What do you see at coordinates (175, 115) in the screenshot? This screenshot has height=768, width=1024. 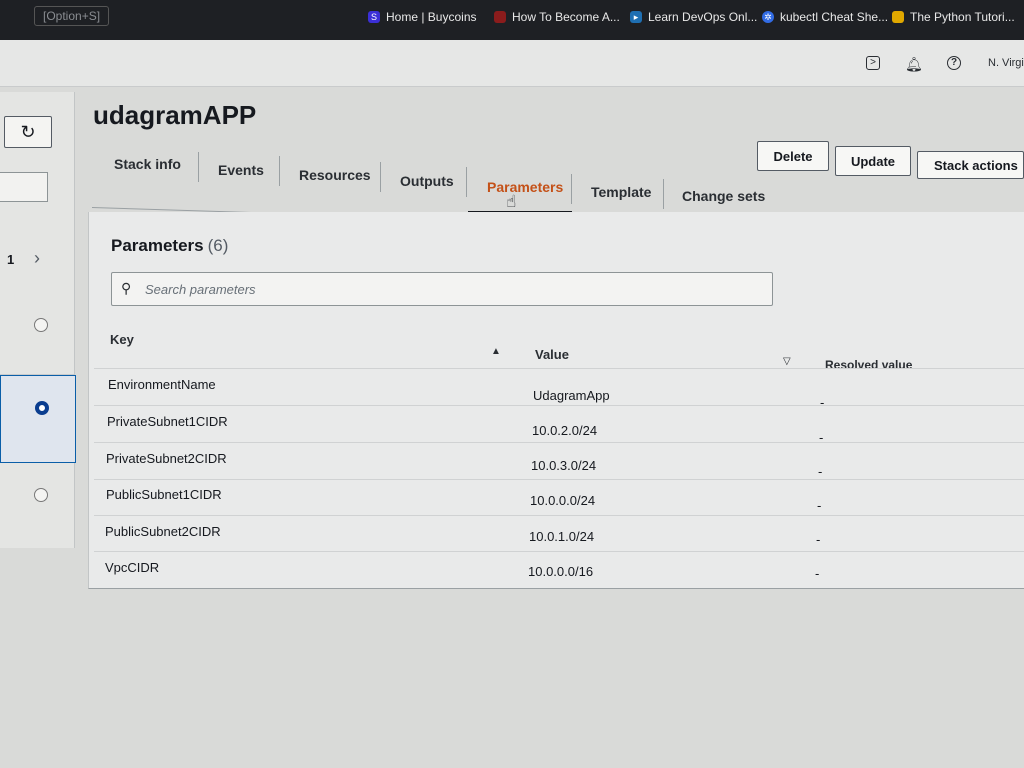 I see `page-title: udagramAPP` at bounding box center [175, 115].